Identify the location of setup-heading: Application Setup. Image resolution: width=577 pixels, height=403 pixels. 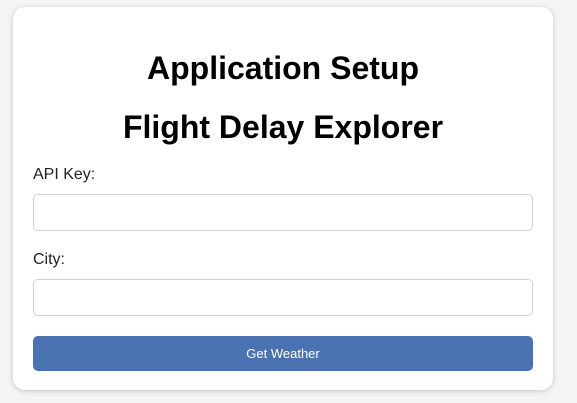
(283, 68).